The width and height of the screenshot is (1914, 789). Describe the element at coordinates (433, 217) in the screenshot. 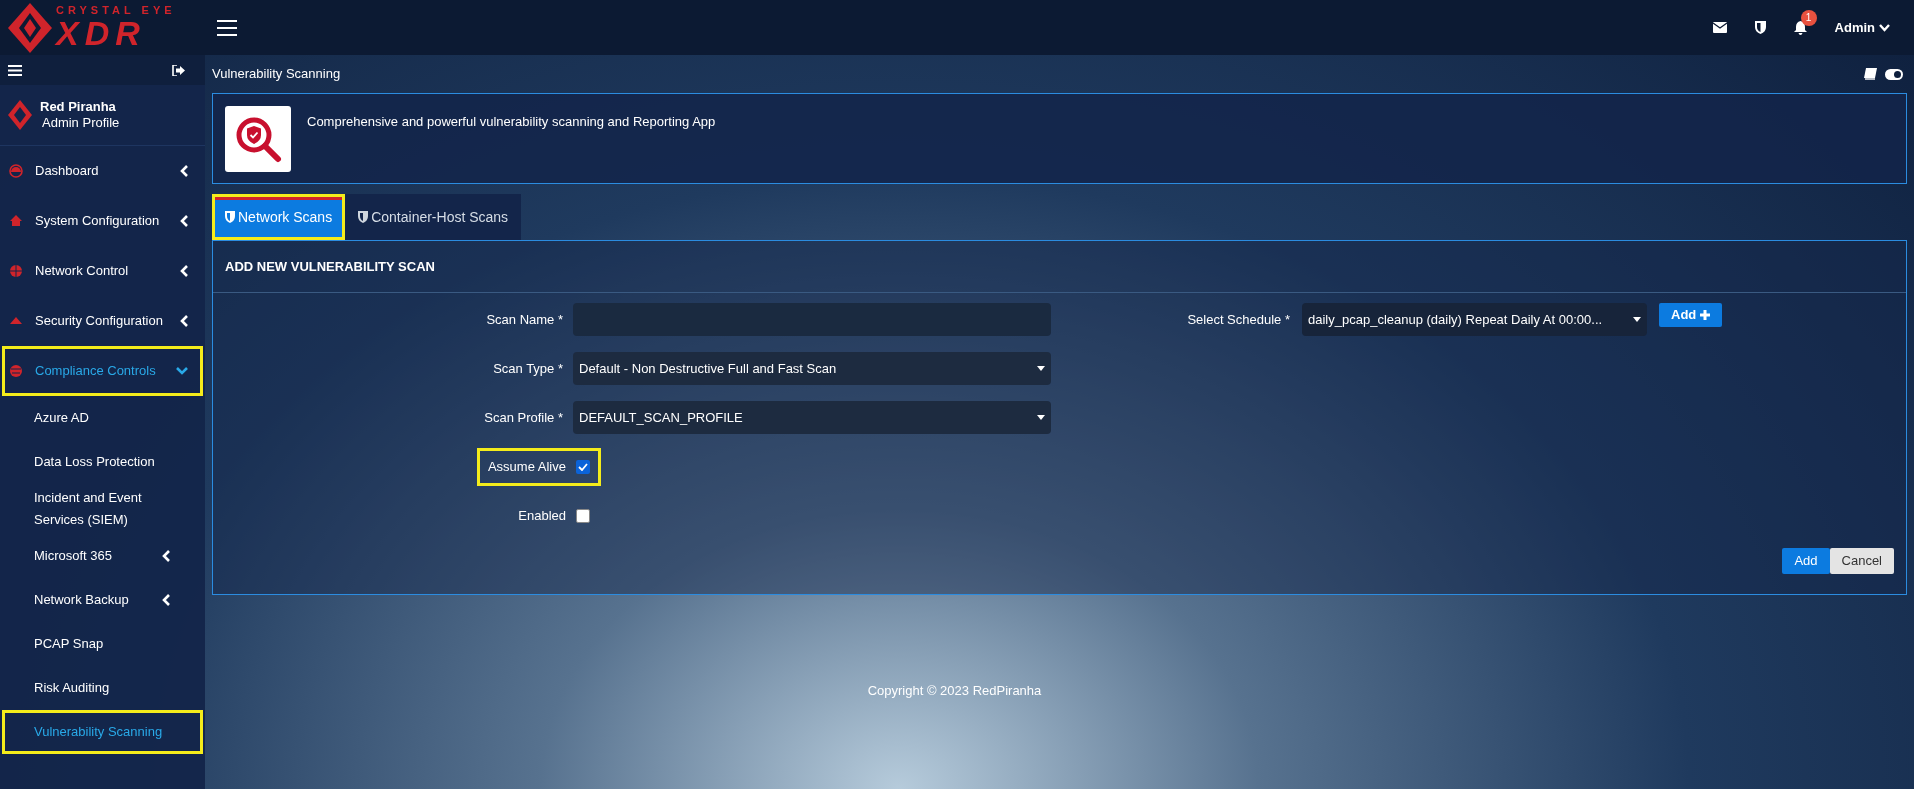

I see `tab: Container-Host Scans` at that location.